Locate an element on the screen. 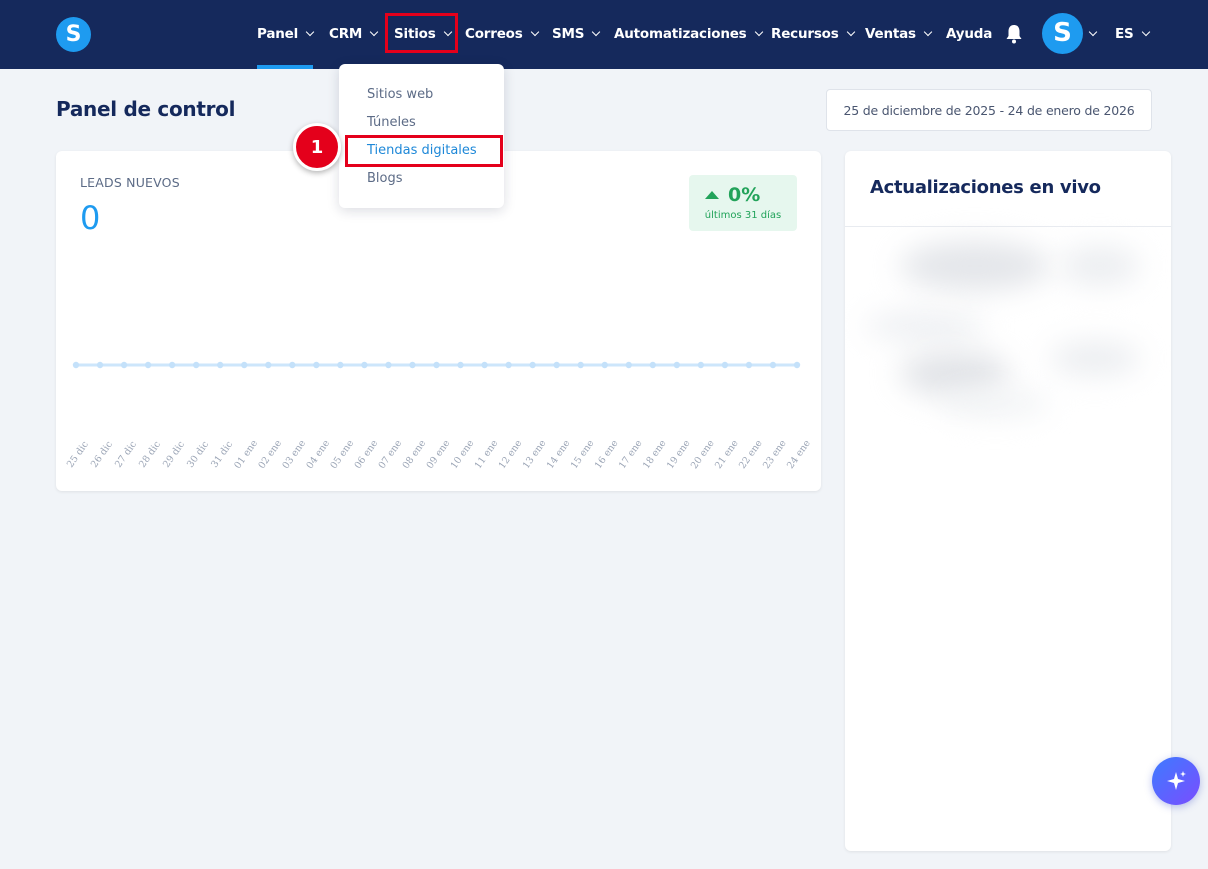  avatar-chevron is located at coordinates (1093, 34).